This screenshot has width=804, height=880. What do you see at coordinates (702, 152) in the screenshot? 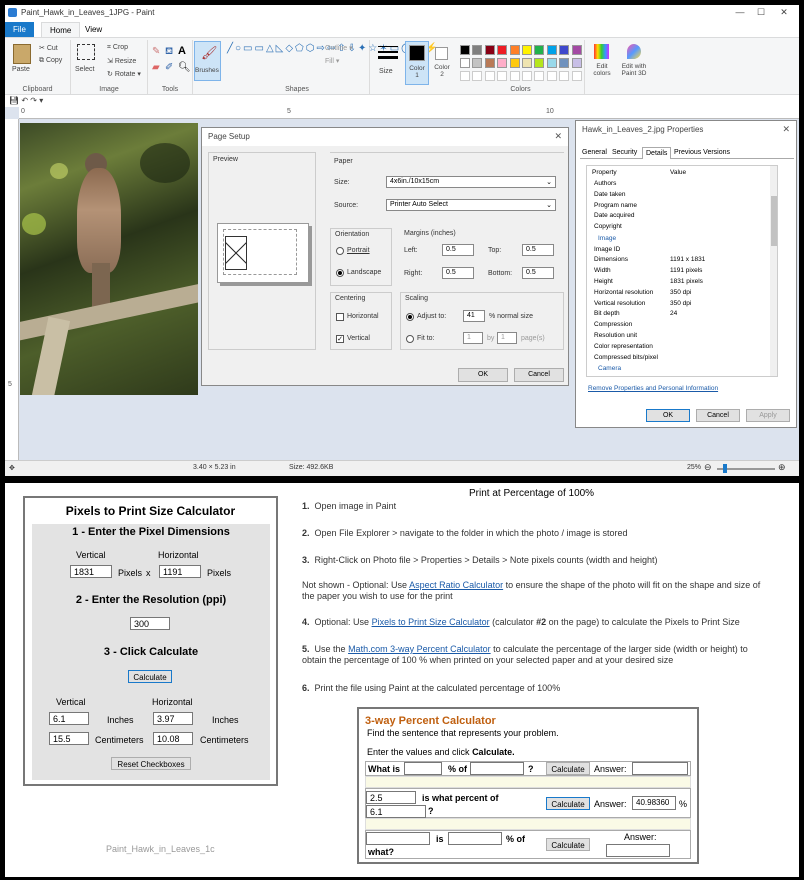
I see `tab-previous-versions: Previous Versions` at bounding box center [702, 152].